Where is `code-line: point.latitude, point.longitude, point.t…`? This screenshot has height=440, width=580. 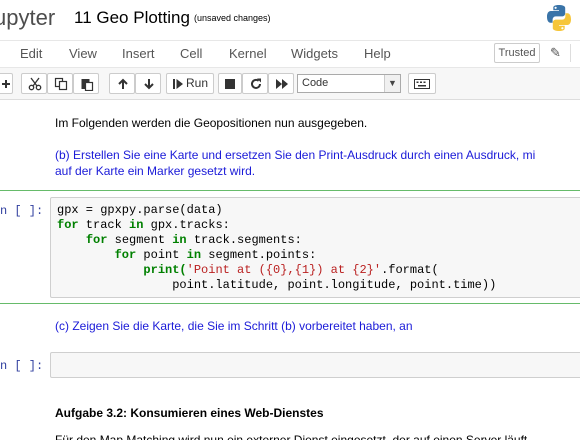 code-line: point.latitude, point.longitude, point.t… is located at coordinates (334, 285).